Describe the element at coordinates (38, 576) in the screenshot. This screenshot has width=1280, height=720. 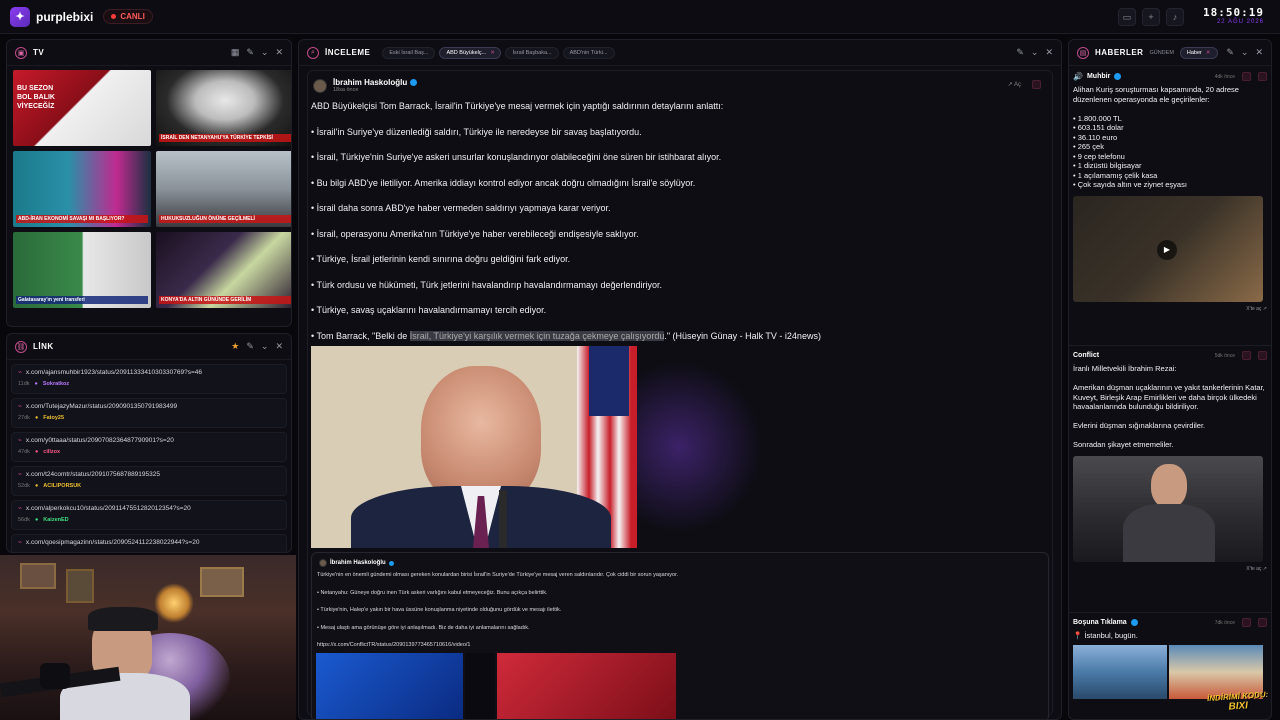
I see `wall-frame` at that location.